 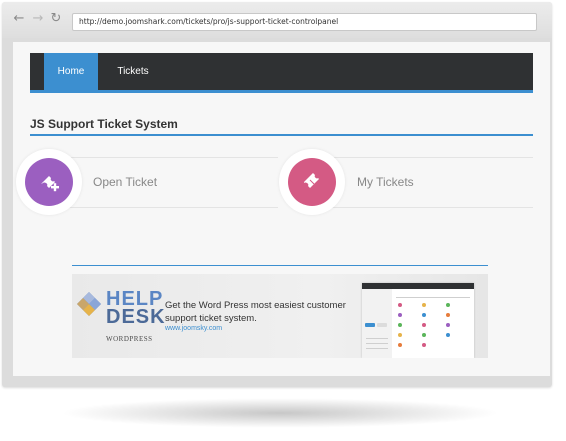 I want to click on logo-word-desk: DESK, so click(x=136, y=317).